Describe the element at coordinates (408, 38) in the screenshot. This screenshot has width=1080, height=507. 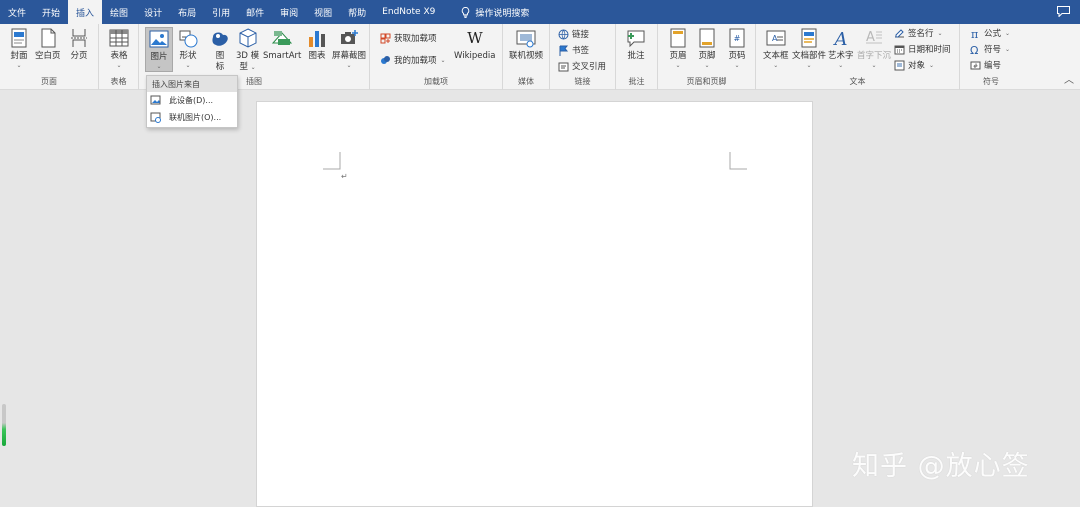
I see `get-addins-button: 获取加载项` at that location.